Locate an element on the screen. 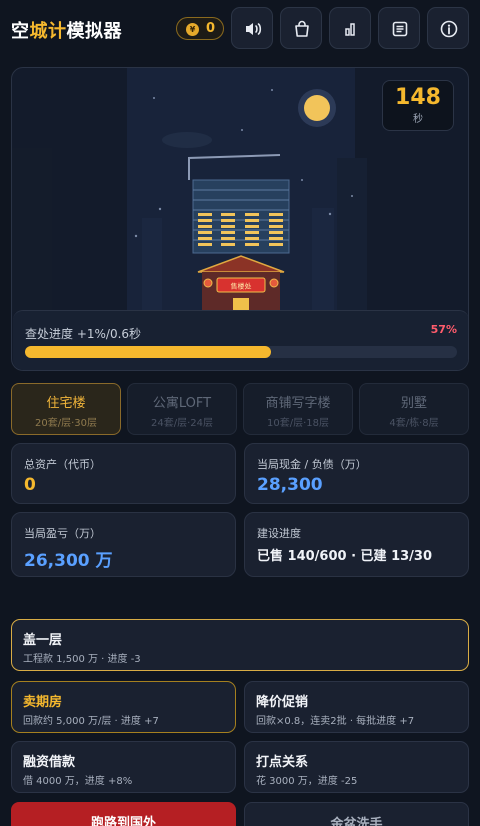  stats-button is located at coordinates (350, 28).